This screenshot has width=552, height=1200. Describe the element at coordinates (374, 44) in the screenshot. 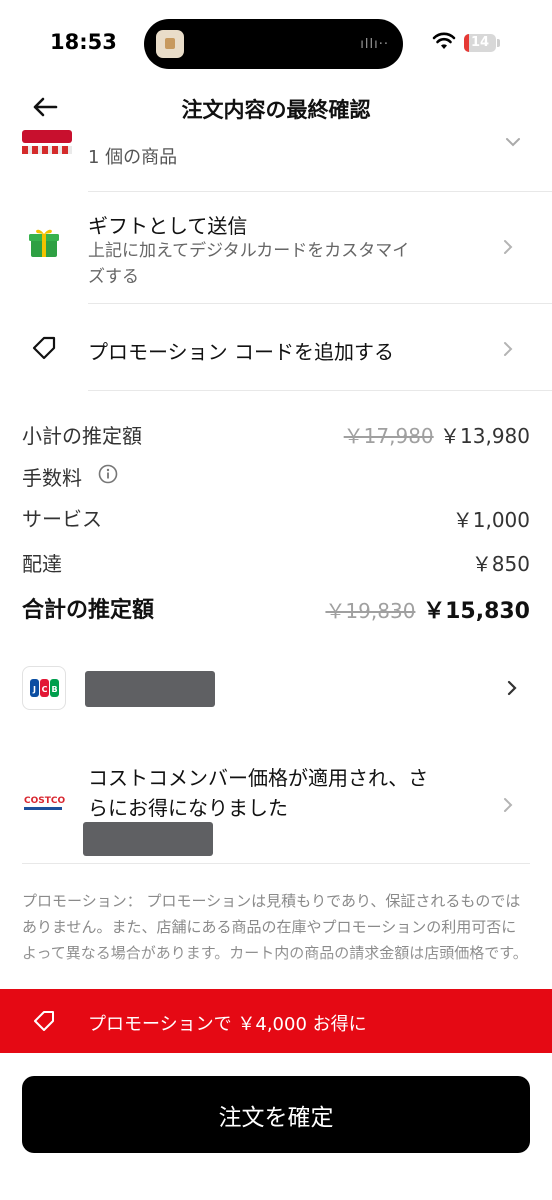

I see `audio-wave-icon: ıllı··` at that location.